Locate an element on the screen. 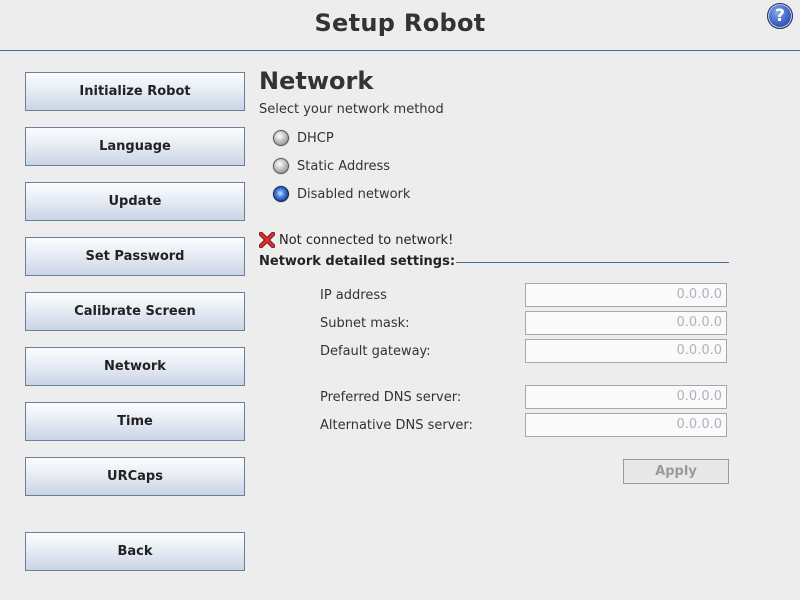 The height and width of the screenshot is (600, 800). radio-dhcp: DHCP is located at coordinates (303, 138).